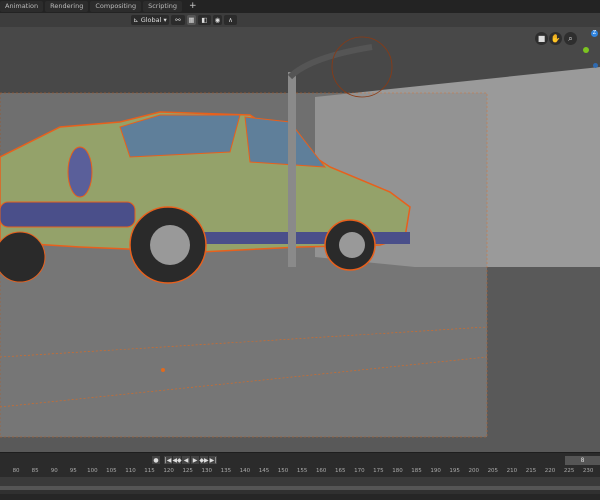 Image resolution: width=600 pixels, height=500 pixels. What do you see at coordinates (245, 471) in the screenshot?
I see `timeline-tick: 140` at bounding box center [245, 471].